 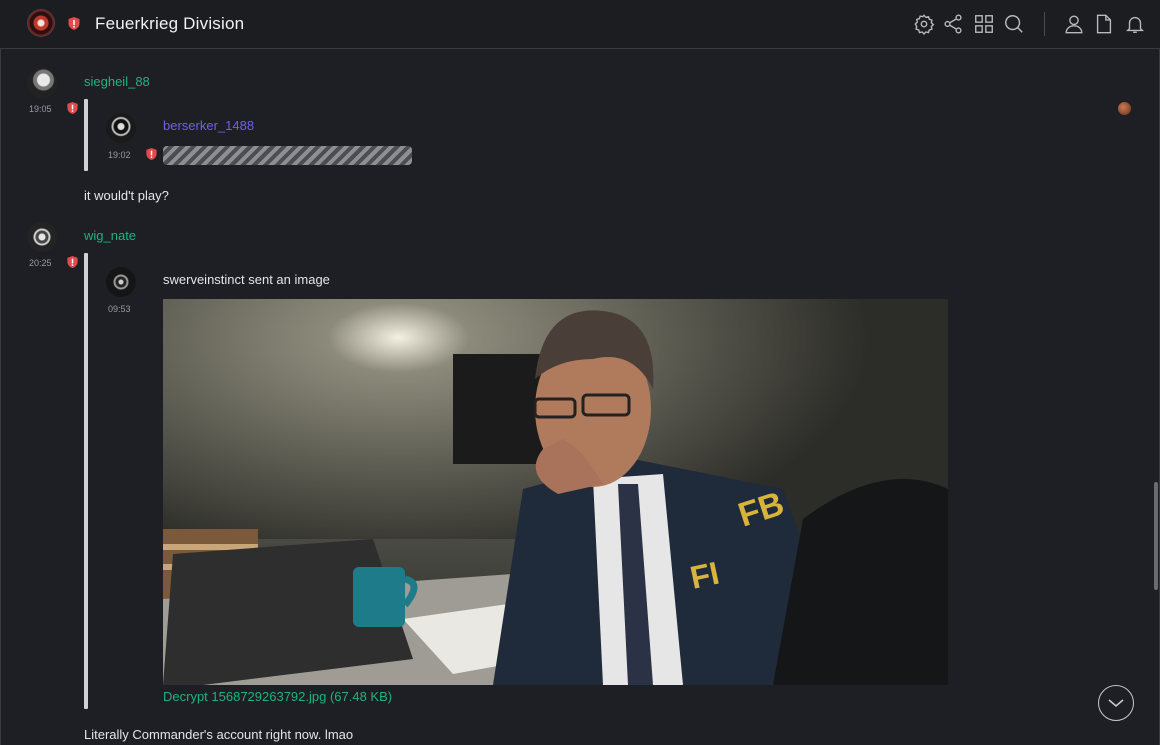 I want to click on message-timestamp: 19:05, so click(x=40, y=109).